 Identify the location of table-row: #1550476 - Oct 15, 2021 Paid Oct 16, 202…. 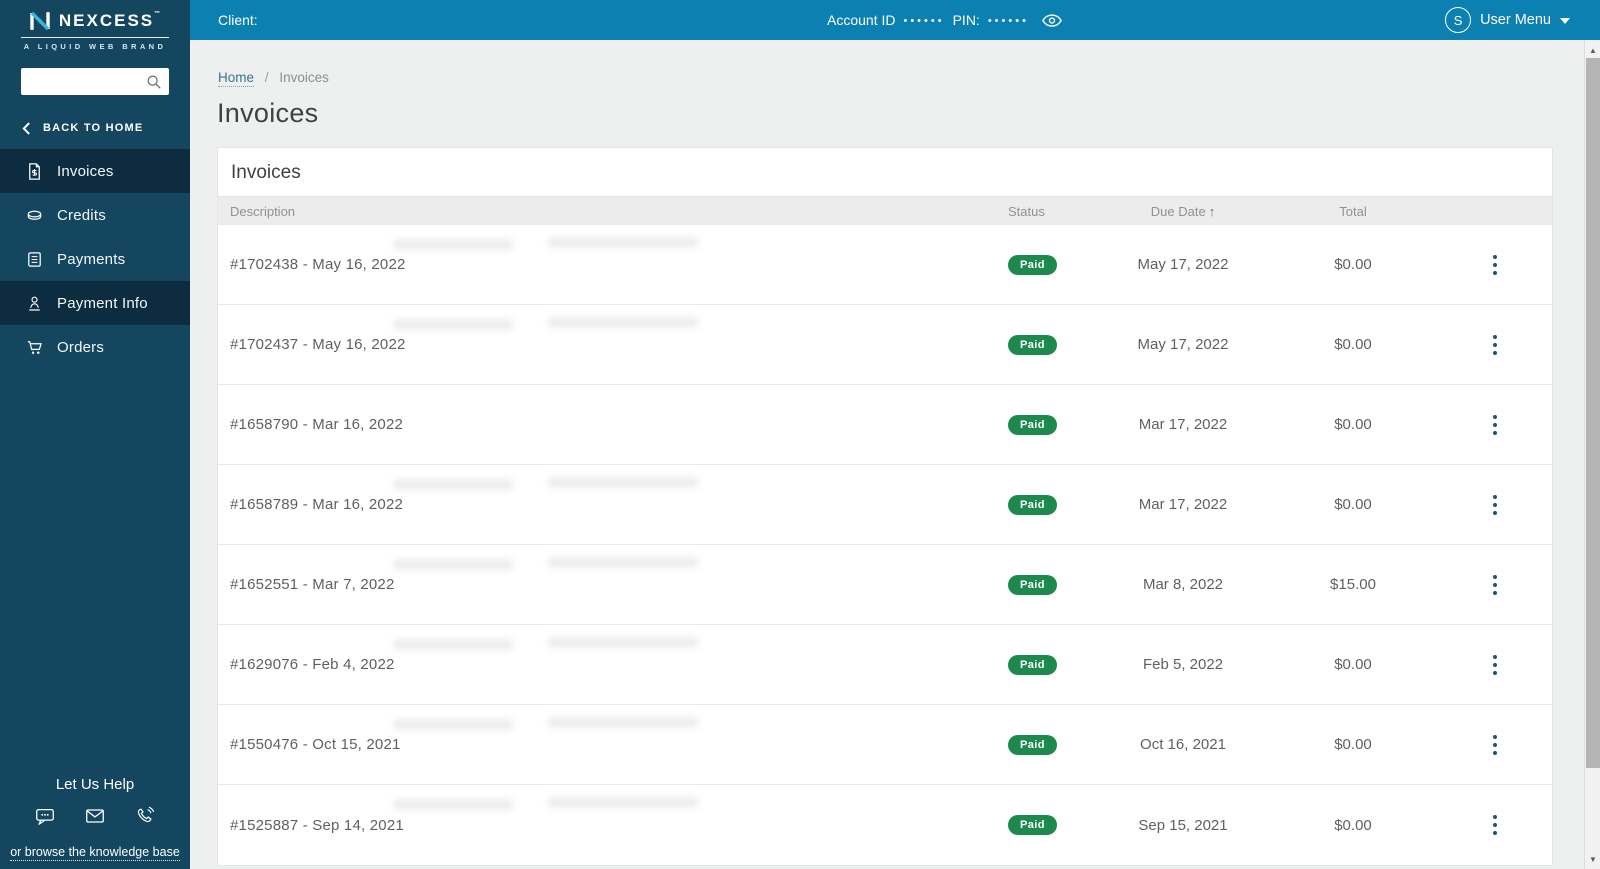
(885, 745).